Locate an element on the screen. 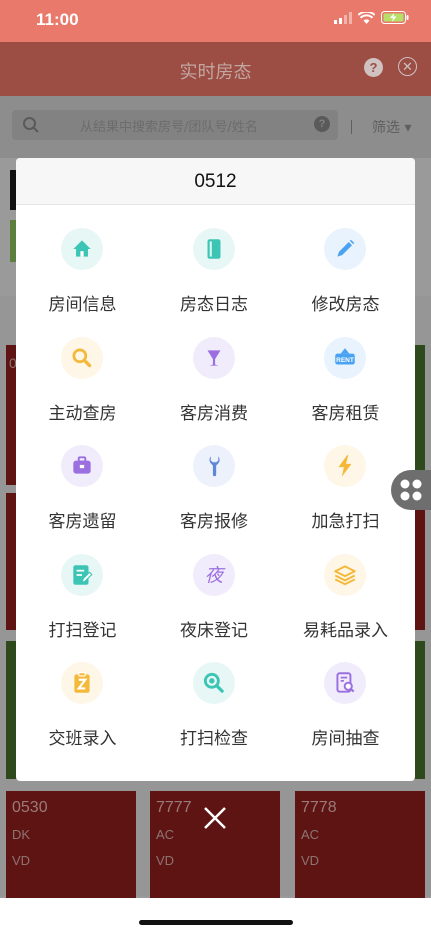 The width and height of the screenshot is (431, 930). action-magnify: 打扫检查 is located at coordinates (214, 693).